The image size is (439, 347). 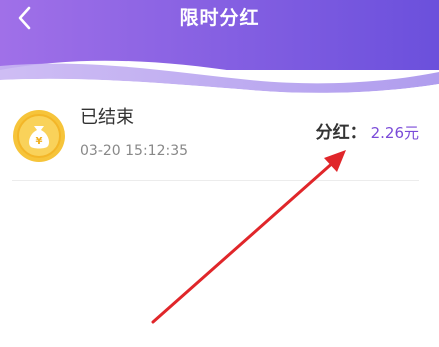 I want to click on dividend-info: 分红： 2.26元, so click(x=367, y=133).